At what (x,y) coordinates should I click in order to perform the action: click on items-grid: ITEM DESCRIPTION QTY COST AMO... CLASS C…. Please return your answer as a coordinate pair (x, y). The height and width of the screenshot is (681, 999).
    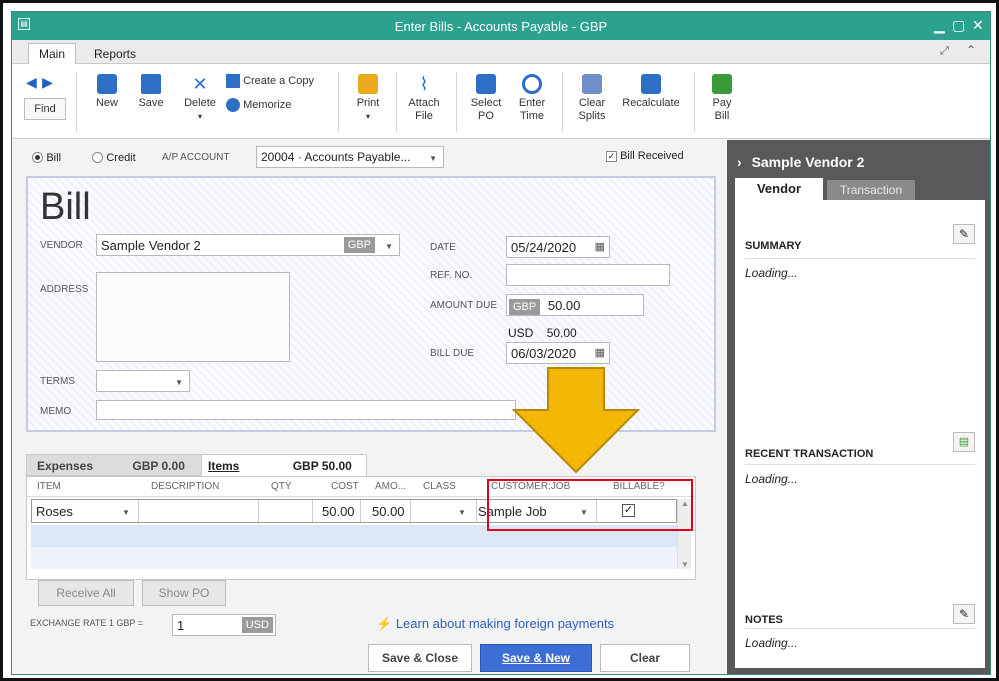
    Looking at the image, I should click on (361, 528).